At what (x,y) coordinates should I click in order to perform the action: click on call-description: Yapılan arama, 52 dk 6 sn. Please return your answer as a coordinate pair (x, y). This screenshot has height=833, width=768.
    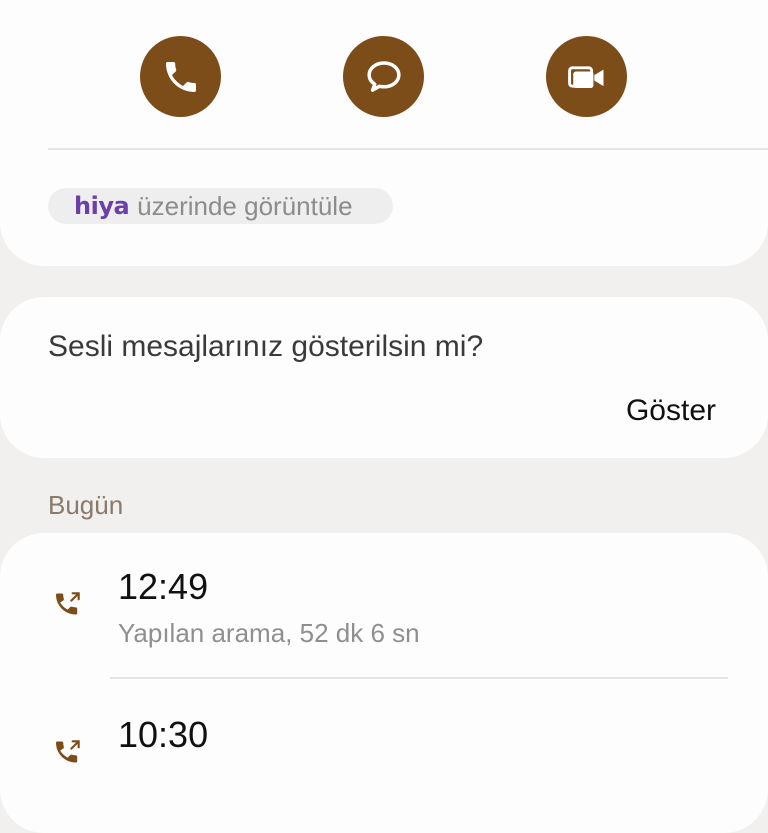
    Looking at the image, I should click on (269, 633).